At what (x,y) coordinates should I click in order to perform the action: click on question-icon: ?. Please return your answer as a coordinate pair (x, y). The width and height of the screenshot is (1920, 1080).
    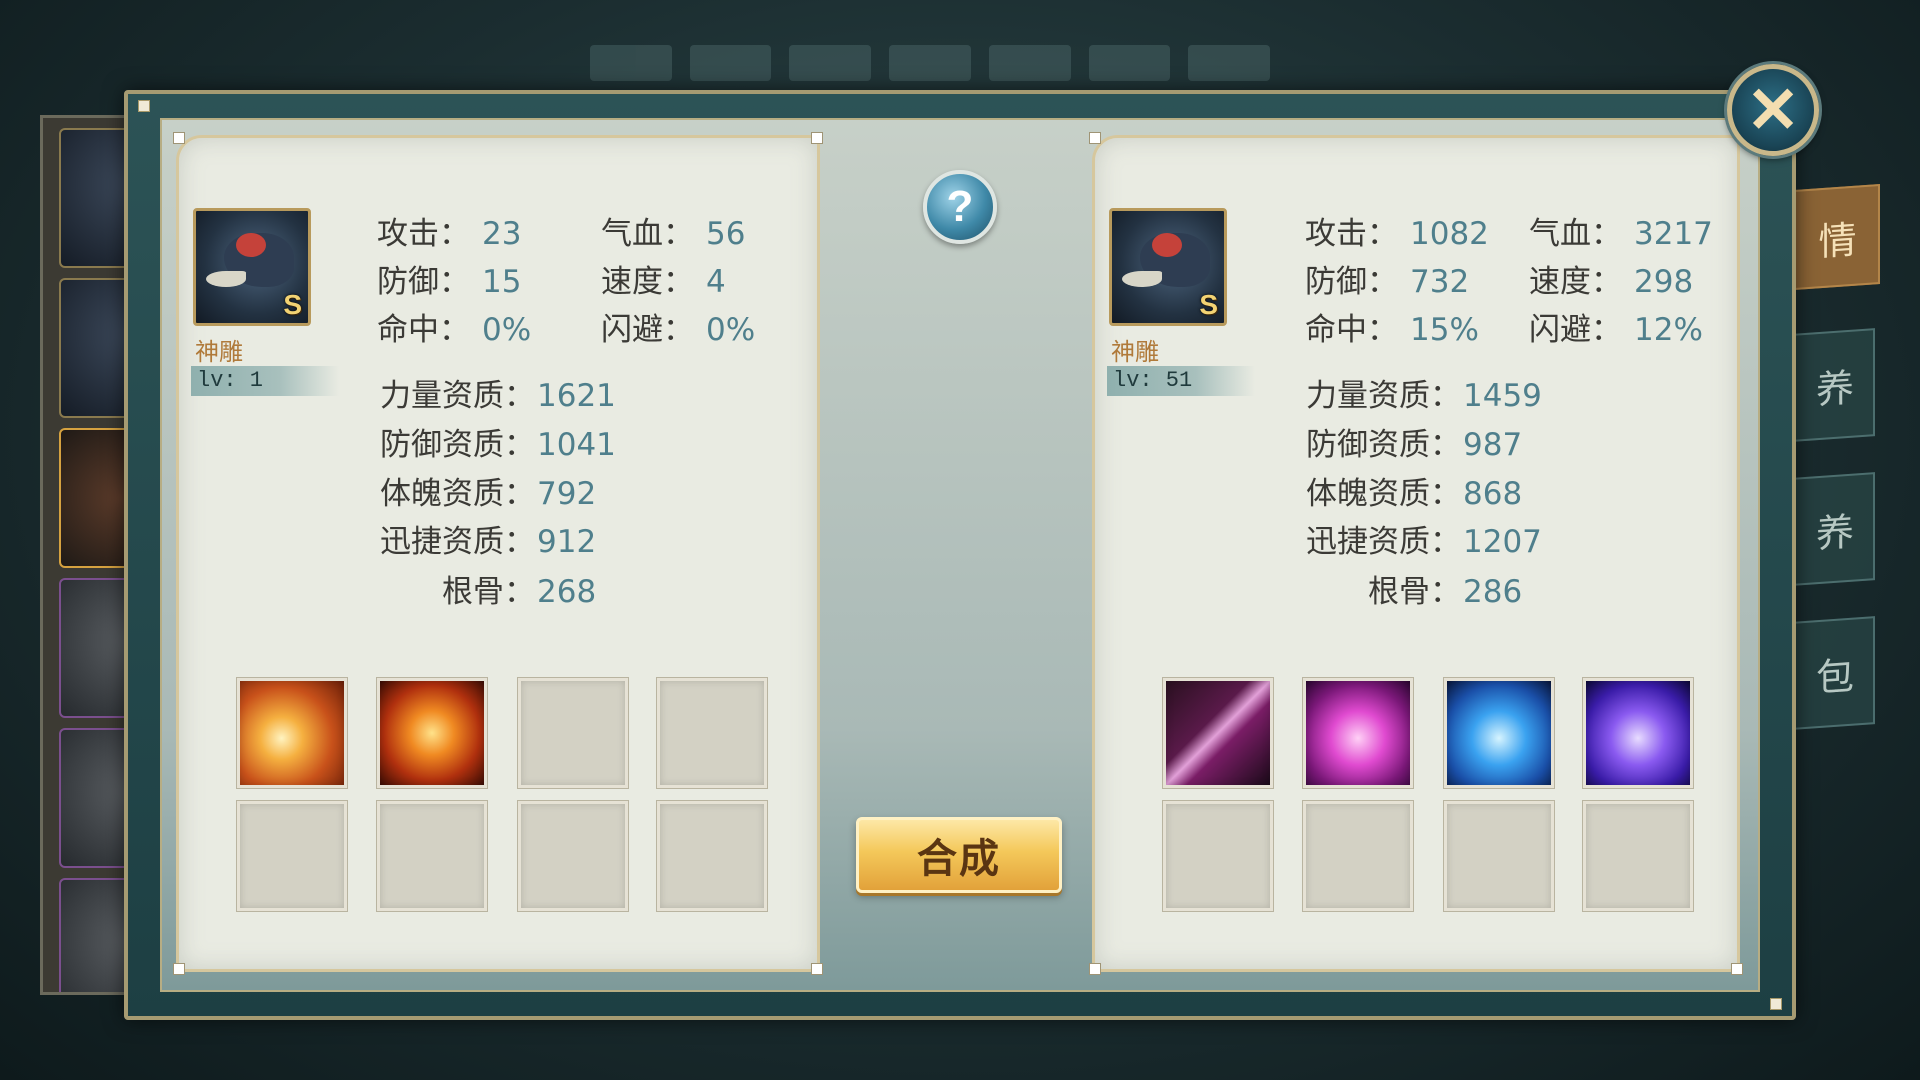
    Looking at the image, I should click on (960, 206).